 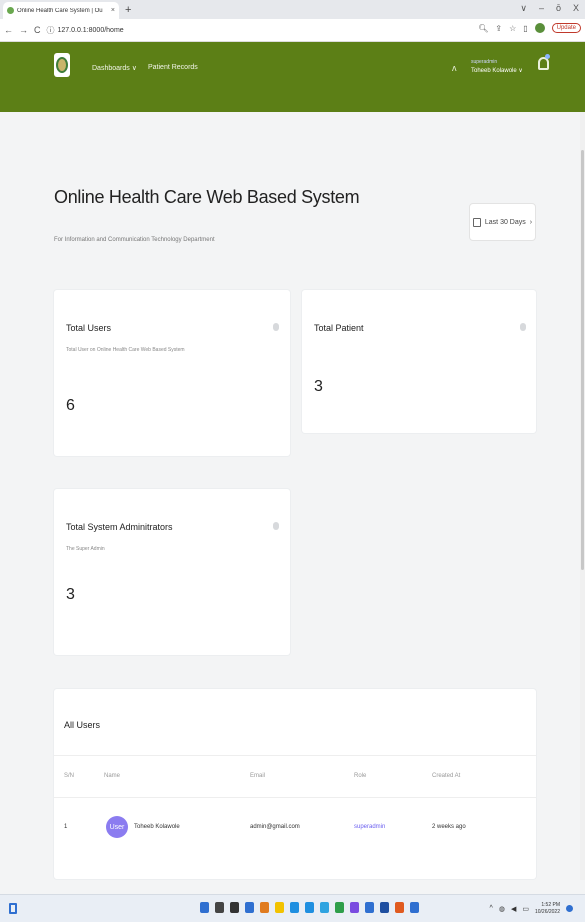 What do you see at coordinates (70, 405) in the screenshot?
I see `card-value: 6` at bounding box center [70, 405].